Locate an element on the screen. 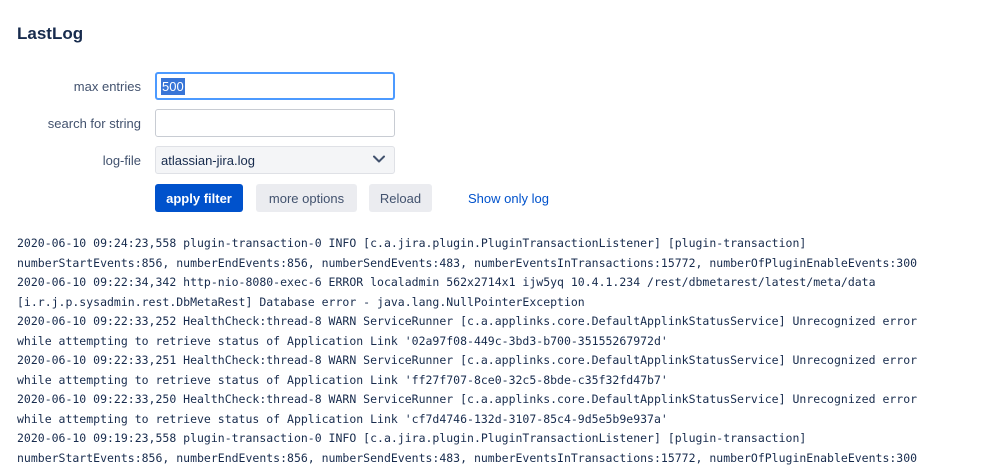  search-label: search for string is located at coordinates (70, 123).